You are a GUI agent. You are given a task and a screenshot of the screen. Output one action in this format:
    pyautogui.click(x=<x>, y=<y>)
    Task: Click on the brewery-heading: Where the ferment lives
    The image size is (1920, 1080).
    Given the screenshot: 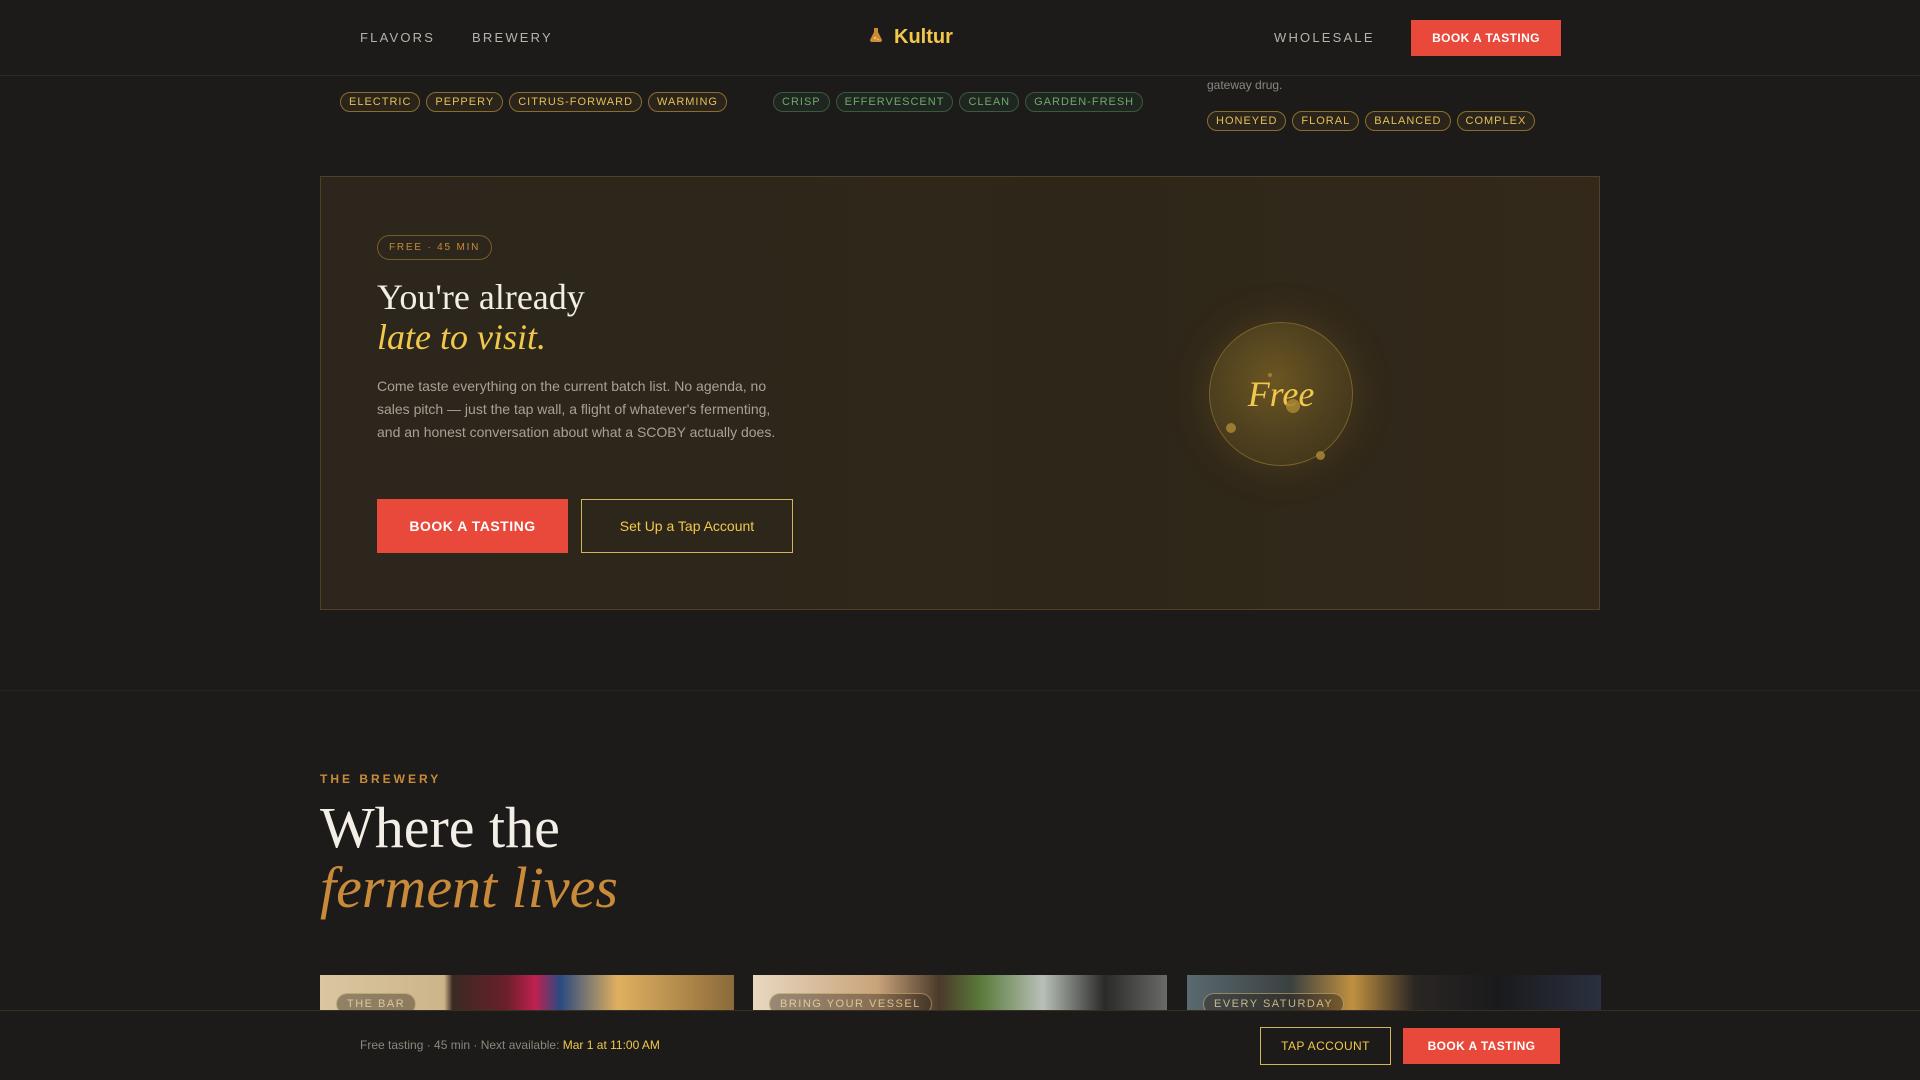 What is the action you would take?
    pyautogui.click(x=469, y=858)
    